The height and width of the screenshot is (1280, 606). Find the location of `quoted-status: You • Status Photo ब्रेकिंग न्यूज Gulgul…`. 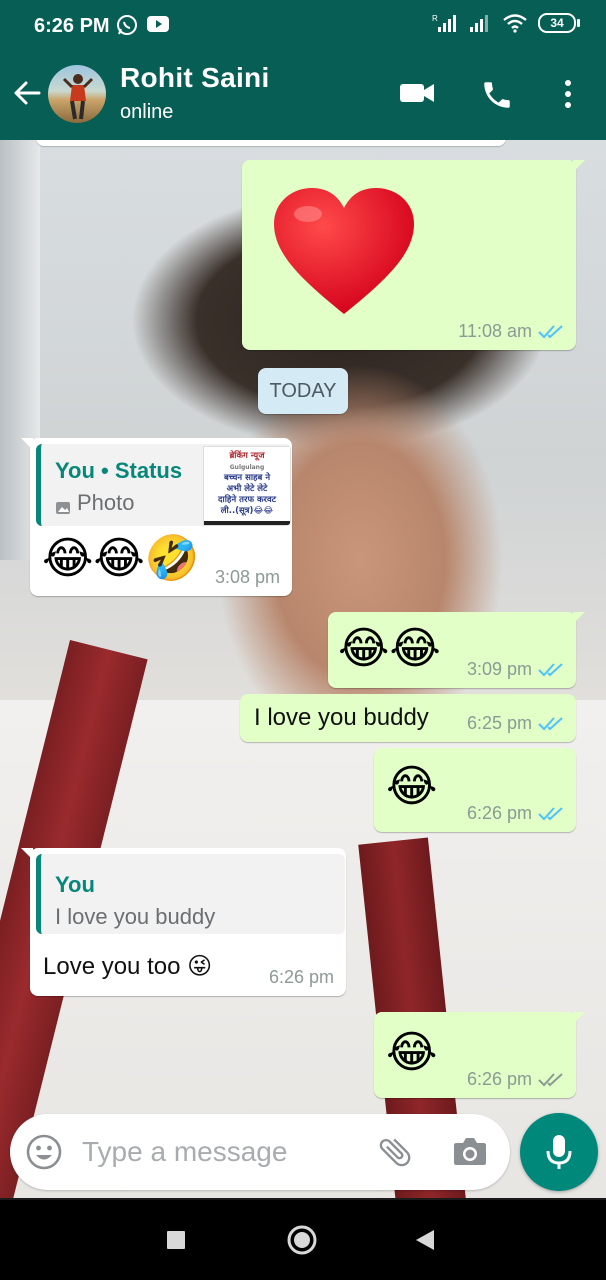

quoted-status: You • Status Photo ब्रेकिंग न्यूज Gulgul… is located at coordinates (163, 485).